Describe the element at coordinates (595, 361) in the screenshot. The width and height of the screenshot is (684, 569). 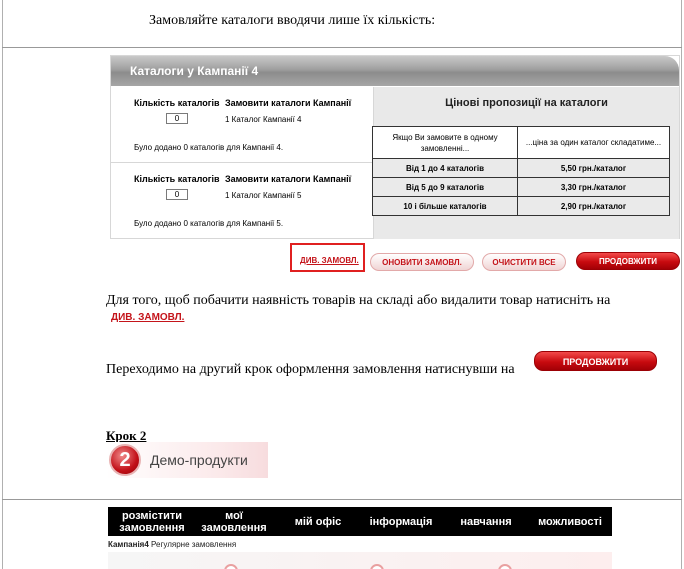
I see `continue-button-inline: ПРОДОВЖИТИ` at that location.